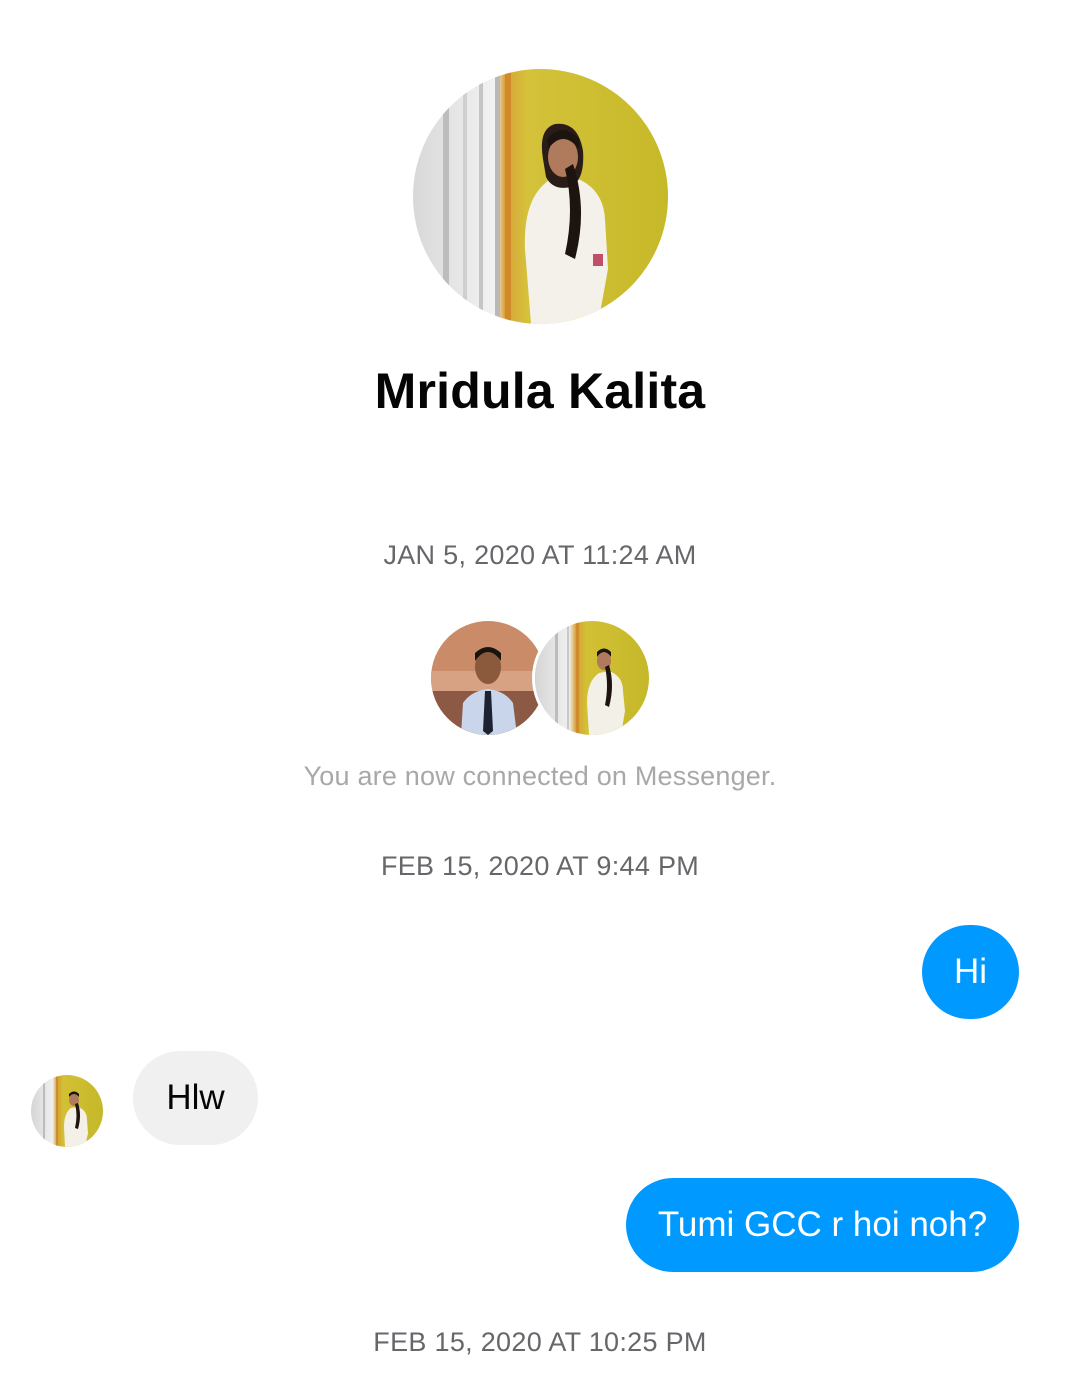 This screenshot has width=1080, height=1389. What do you see at coordinates (822, 1225) in the screenshot?
I see `outgoing-message: Tumi GCC r hoi noh?` at bounding box center [822, 1225].